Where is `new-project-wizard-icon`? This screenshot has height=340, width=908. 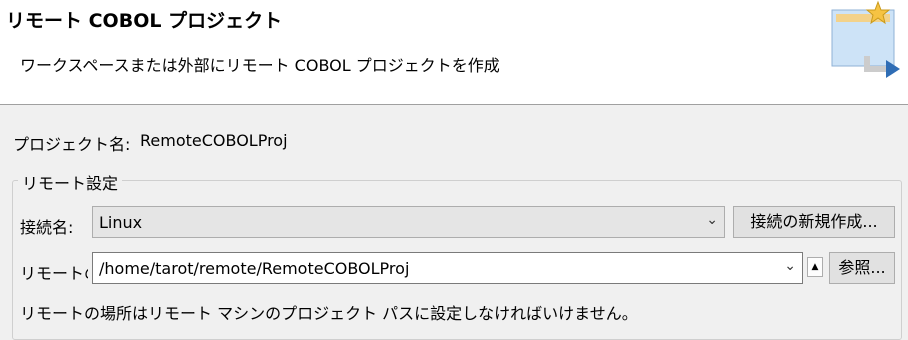 new-project-wizard-icon is located at coordinates (865, 39).